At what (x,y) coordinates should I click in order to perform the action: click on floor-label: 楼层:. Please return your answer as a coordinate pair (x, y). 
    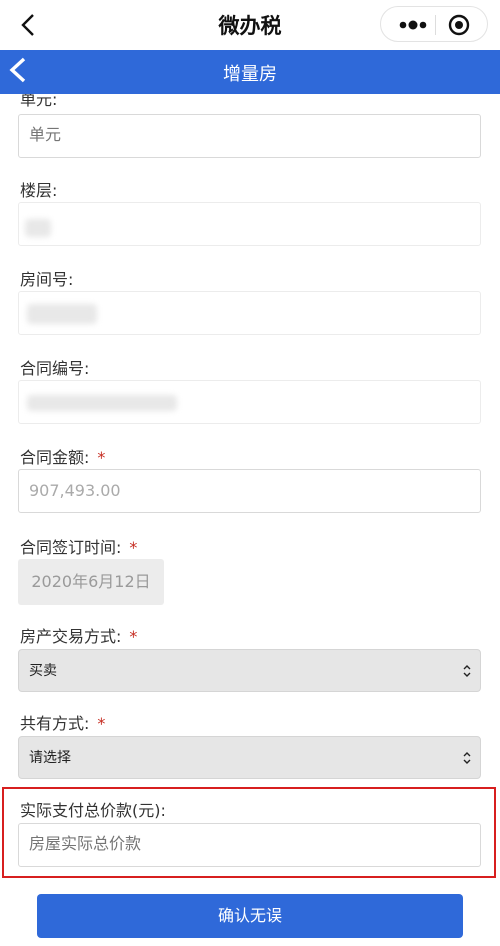
    Looking at the image, I should click on (39, 190).